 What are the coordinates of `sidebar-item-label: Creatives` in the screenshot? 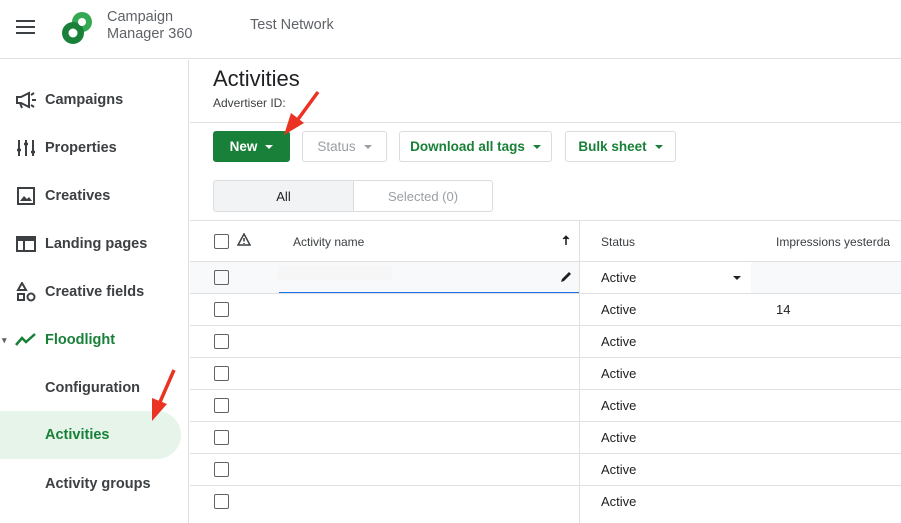 It's located at (78, 196).